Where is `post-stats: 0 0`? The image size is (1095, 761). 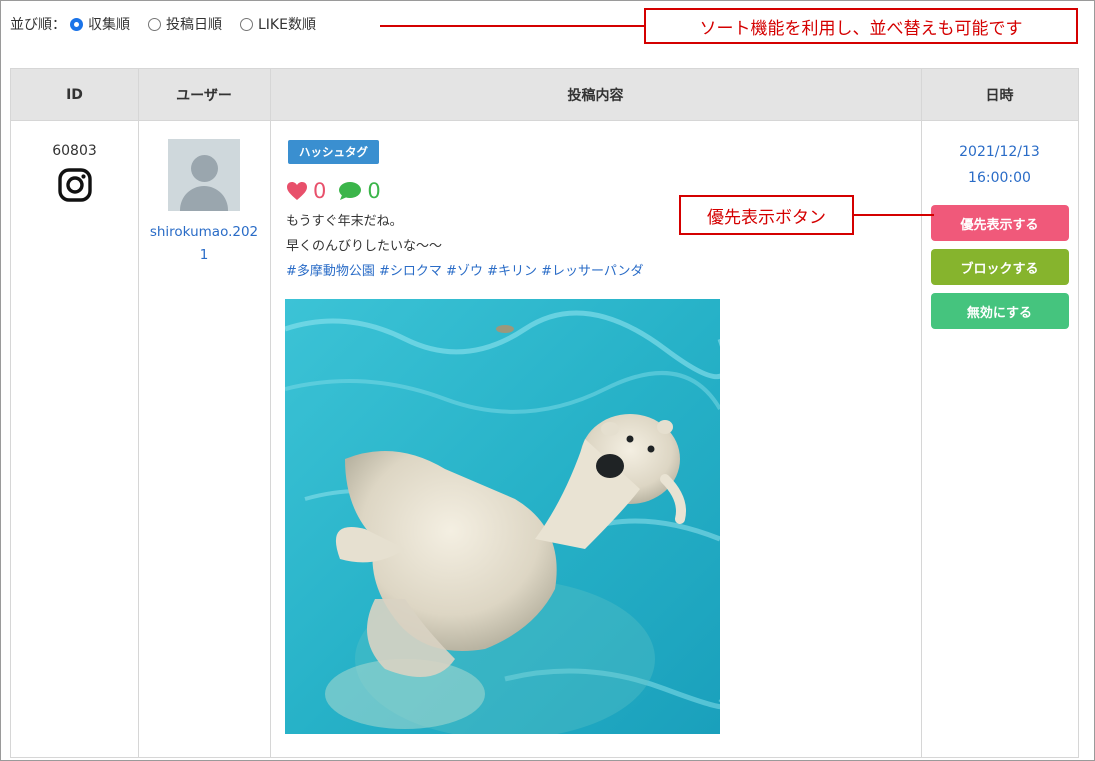 post-stats: 0 0 is located at coordinates (333, 191).